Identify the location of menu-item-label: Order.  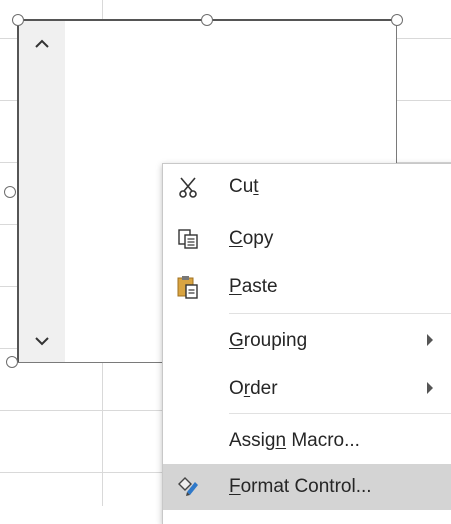
(253, 388).